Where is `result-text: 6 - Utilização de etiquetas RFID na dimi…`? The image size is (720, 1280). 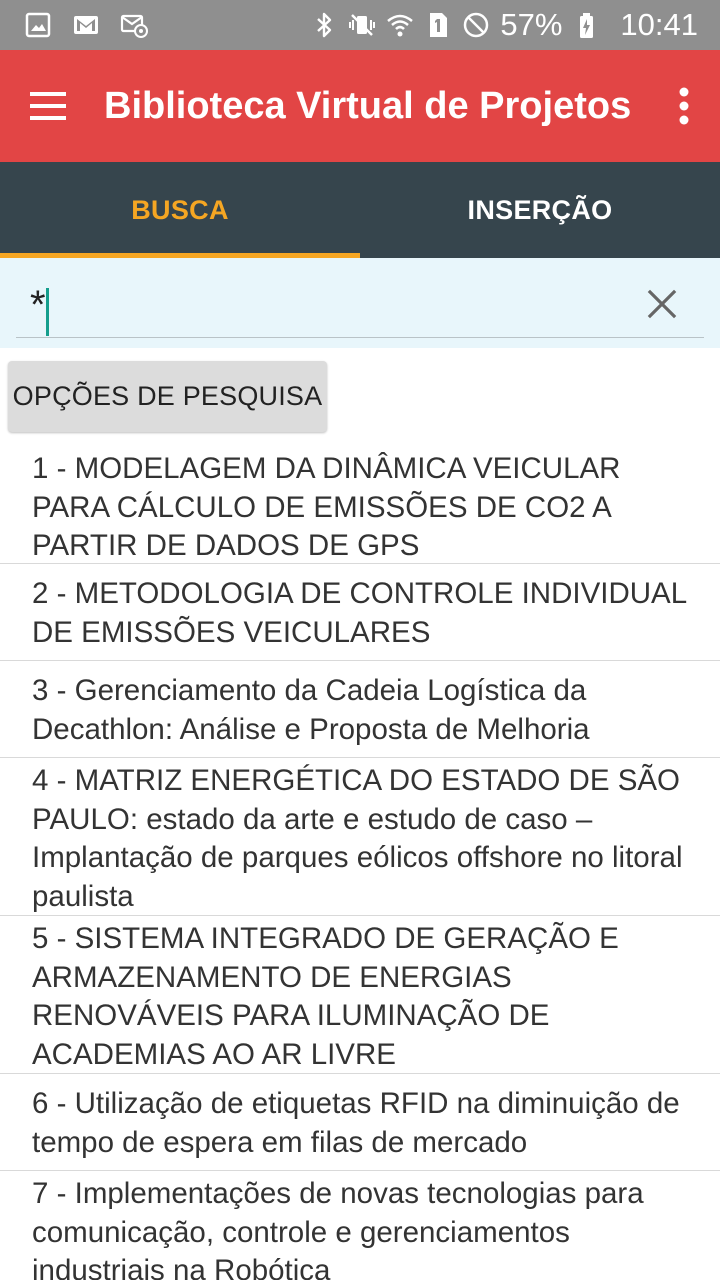
result-text: 6 - Utilização de etiquetas RFID na dimi… is located at coordinates (356, 1123).